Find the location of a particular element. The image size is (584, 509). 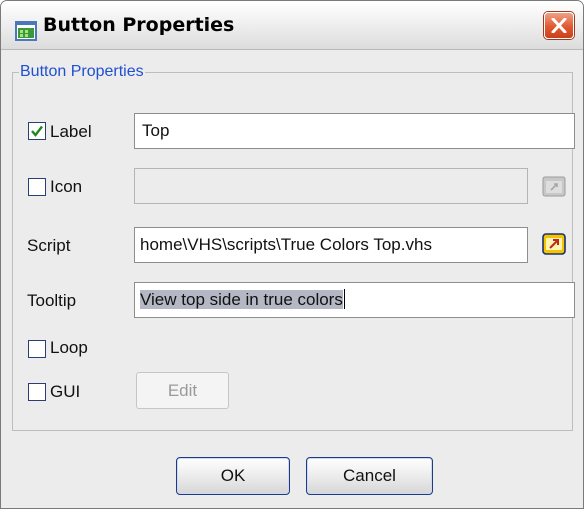

gui-checkbox-label: GUI is located at coordinates (65, 391).